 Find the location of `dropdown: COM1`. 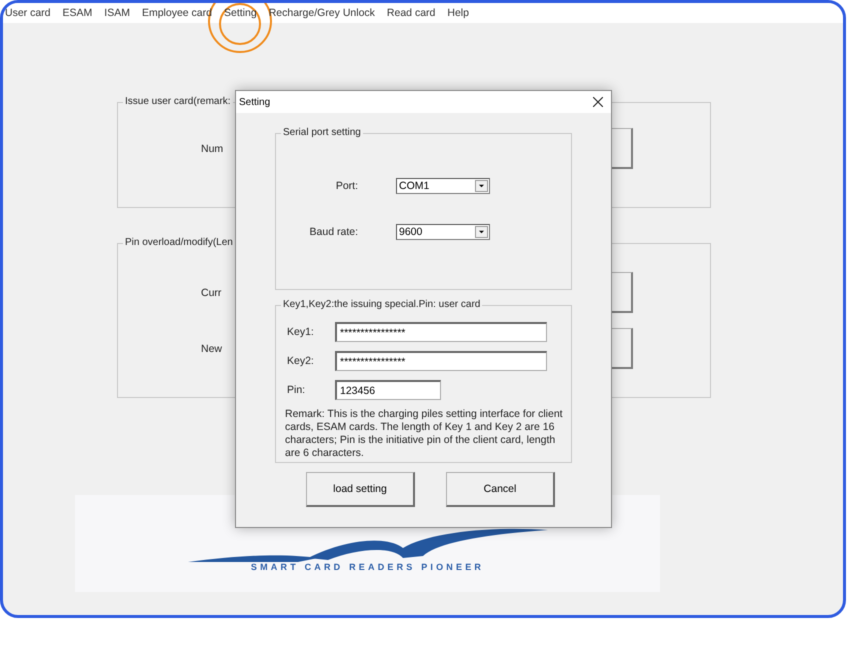

dropdown: COM1 is located at coordinates (443, 186).